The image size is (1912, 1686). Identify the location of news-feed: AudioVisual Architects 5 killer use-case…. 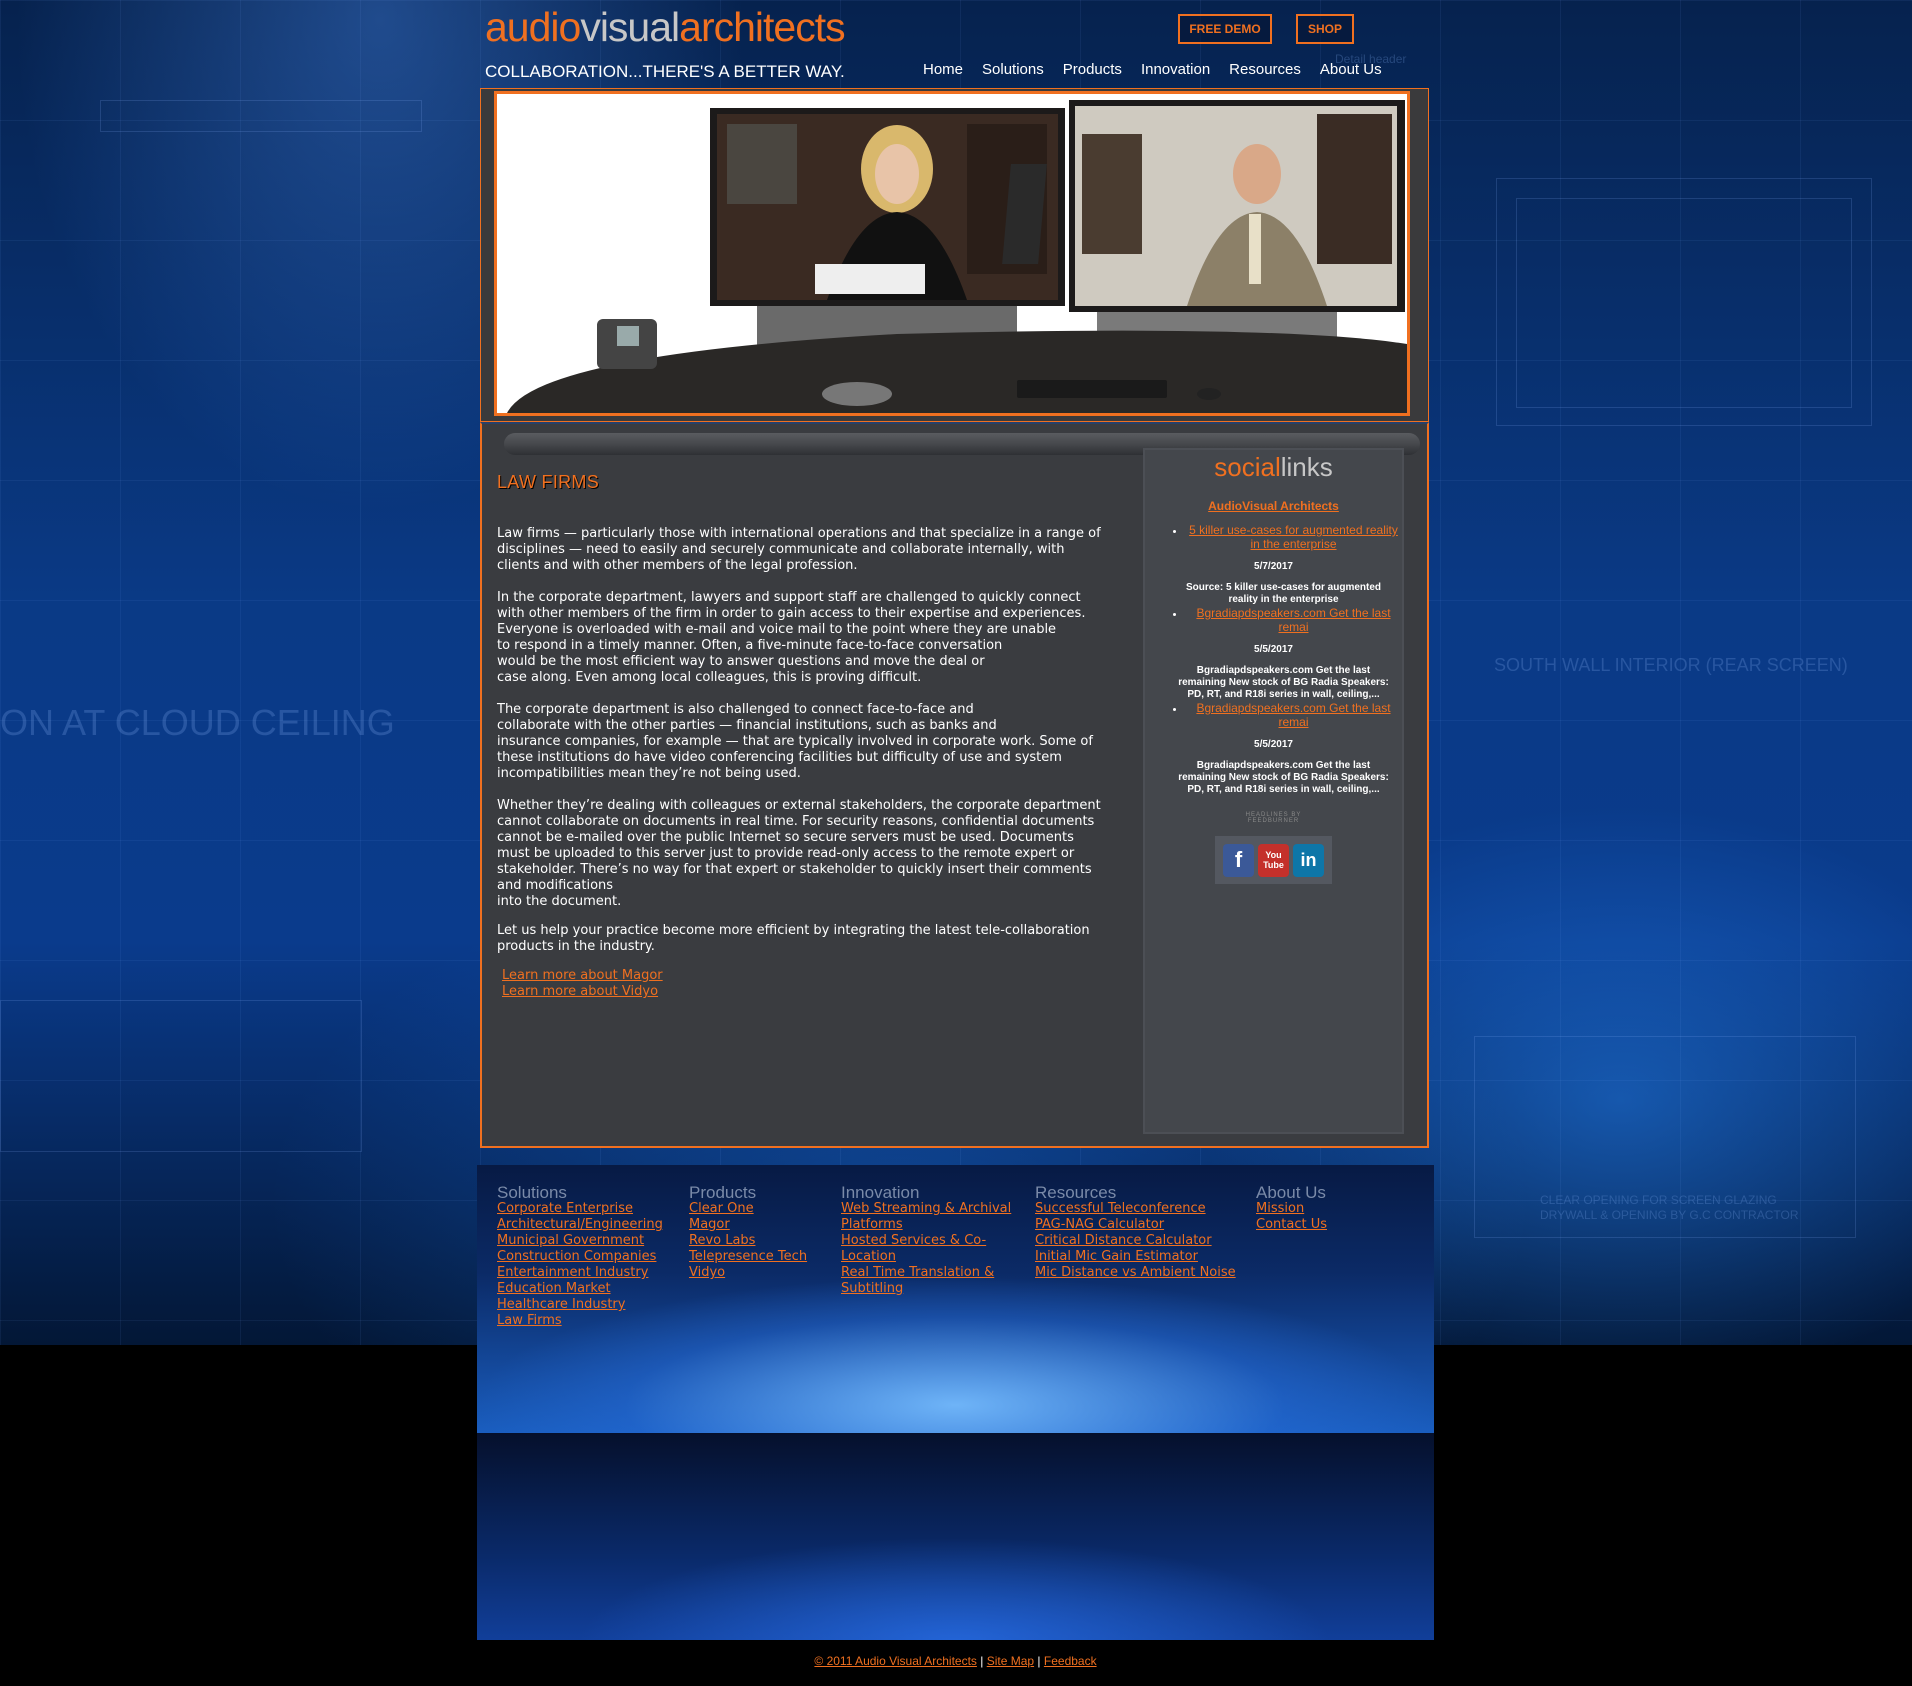
(1273, 661).